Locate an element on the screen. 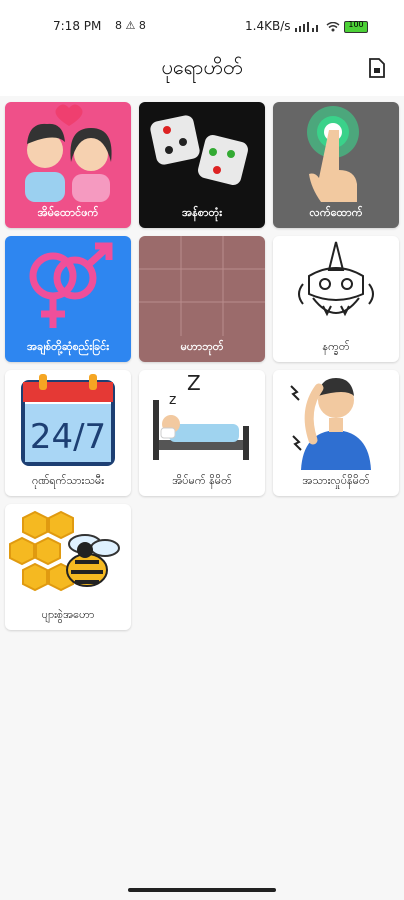  tile-label: ပျားစွဲအဟော is located at coordinates (68, 614).